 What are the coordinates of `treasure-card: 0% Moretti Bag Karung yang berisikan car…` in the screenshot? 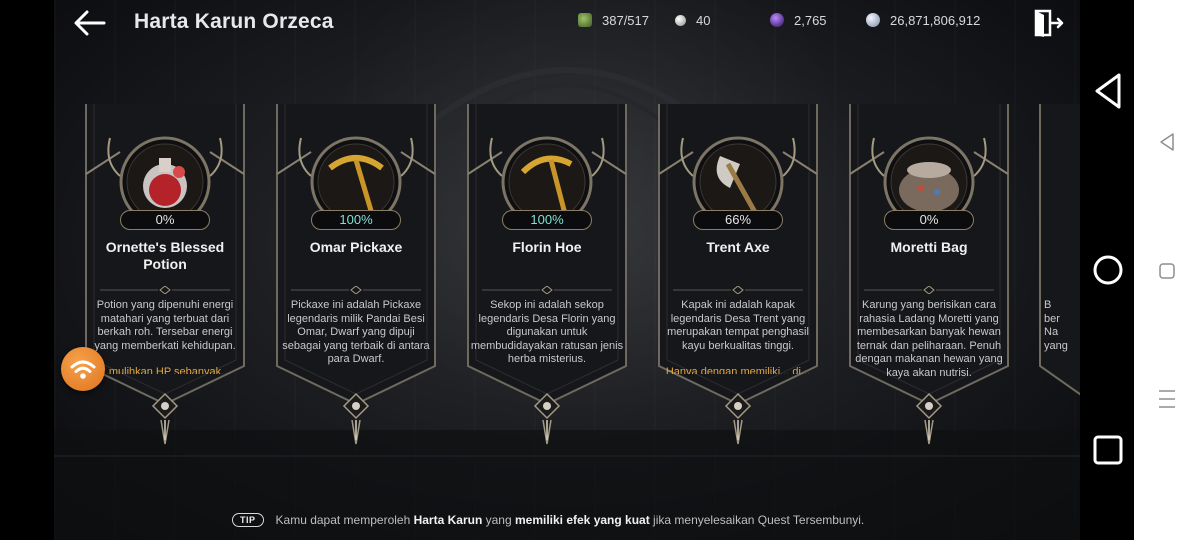 It's located at (929, 274).